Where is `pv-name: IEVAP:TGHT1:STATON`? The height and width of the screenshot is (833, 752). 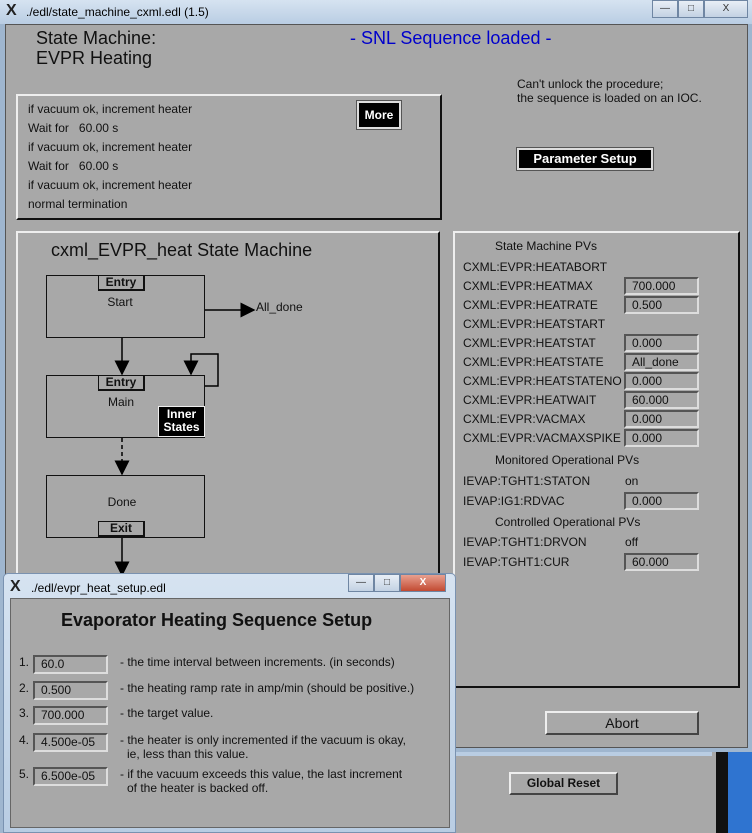 pv-name: IEVAP:TGHT1:STATON is located at coordinates (527, 481).